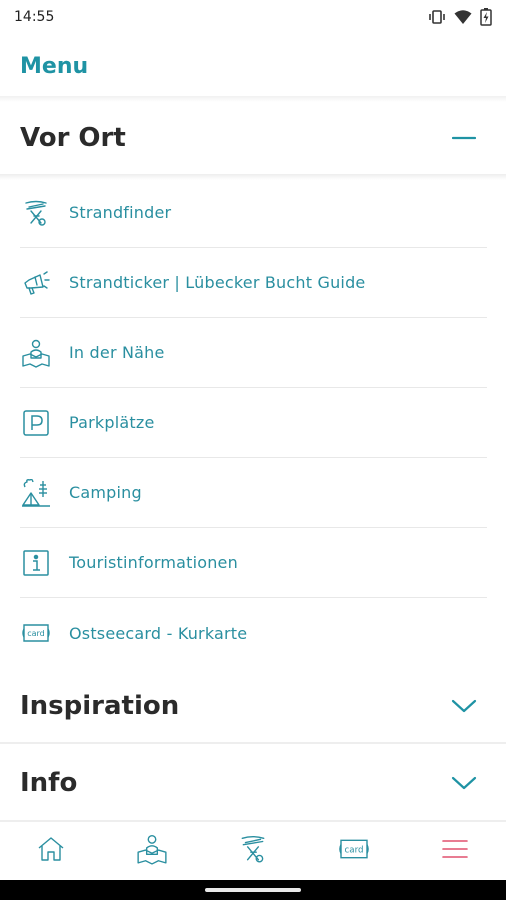 The height and width of the screenshot is (900, 506). I want to click on menu-item-label: Touristinformationen, so click(153, 562).